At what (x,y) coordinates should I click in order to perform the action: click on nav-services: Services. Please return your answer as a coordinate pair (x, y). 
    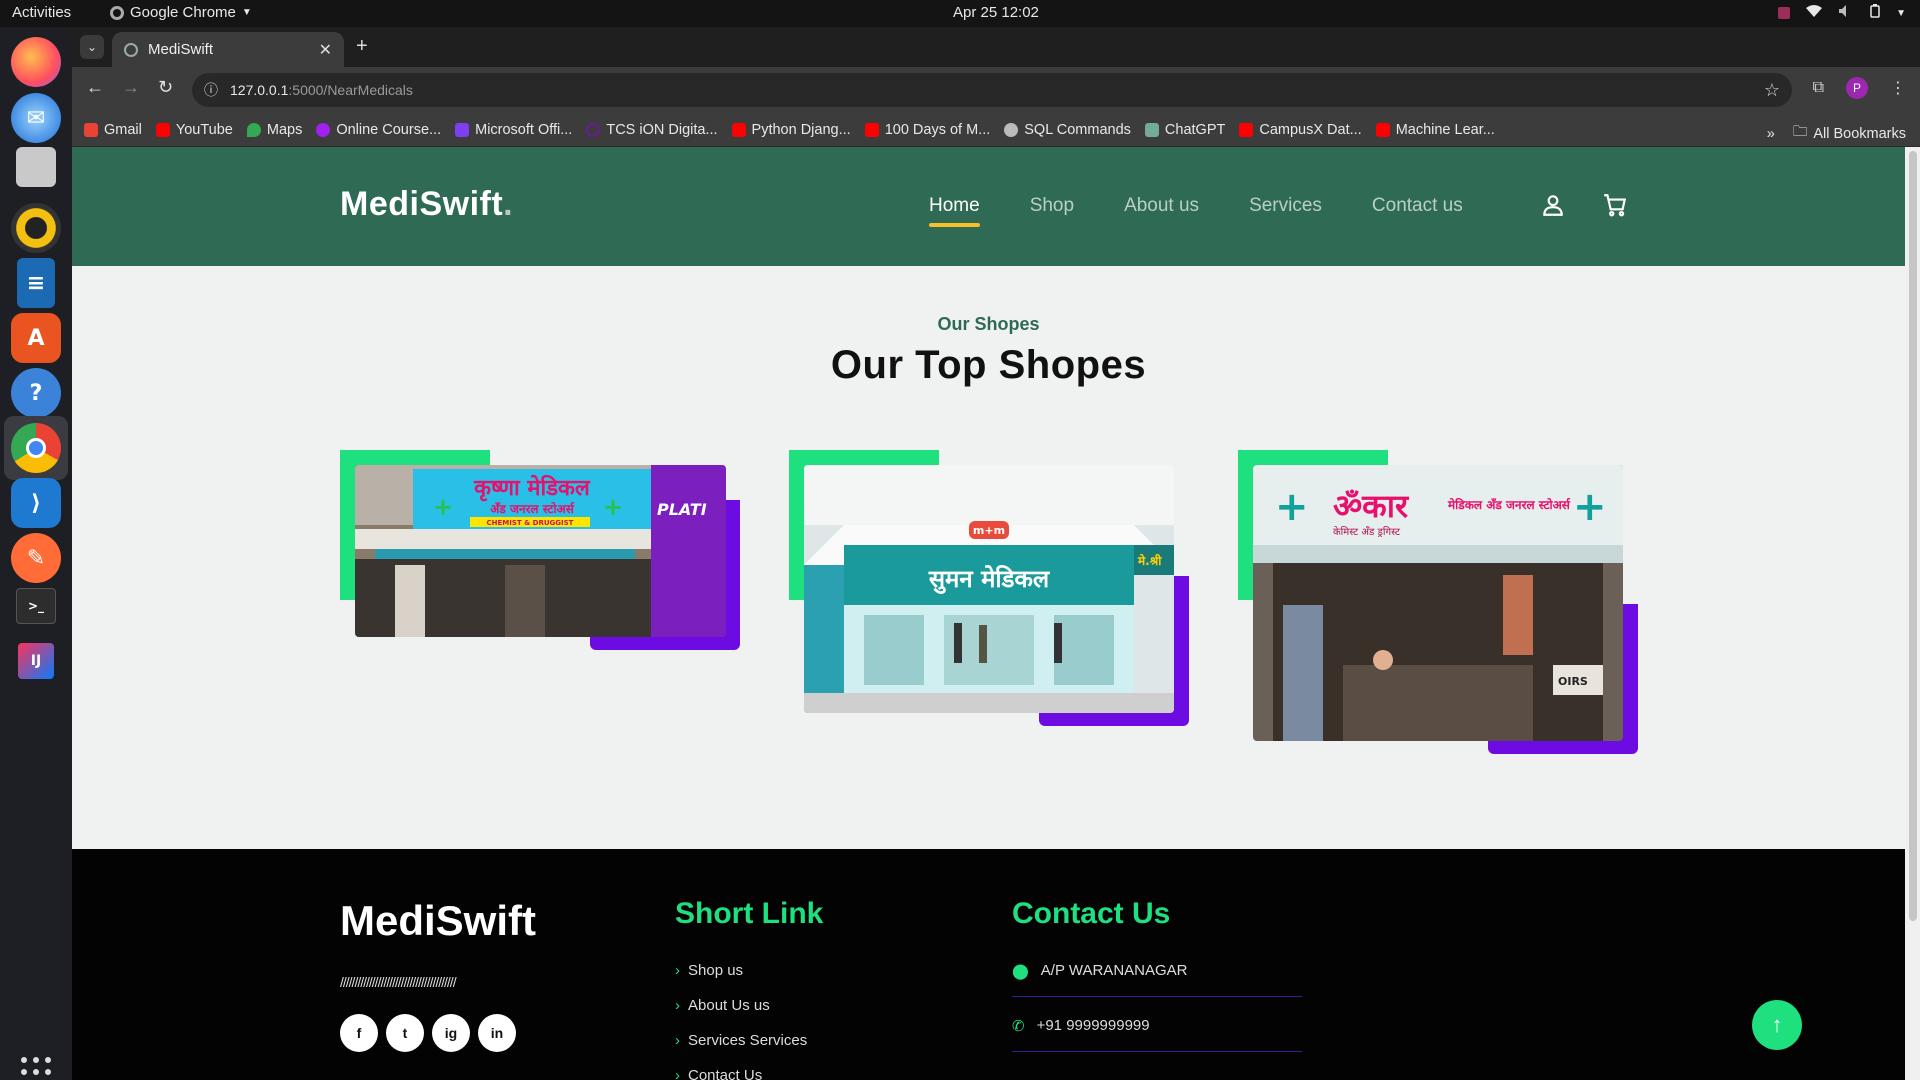
    Looking at the image, I should click on (1285, 206).